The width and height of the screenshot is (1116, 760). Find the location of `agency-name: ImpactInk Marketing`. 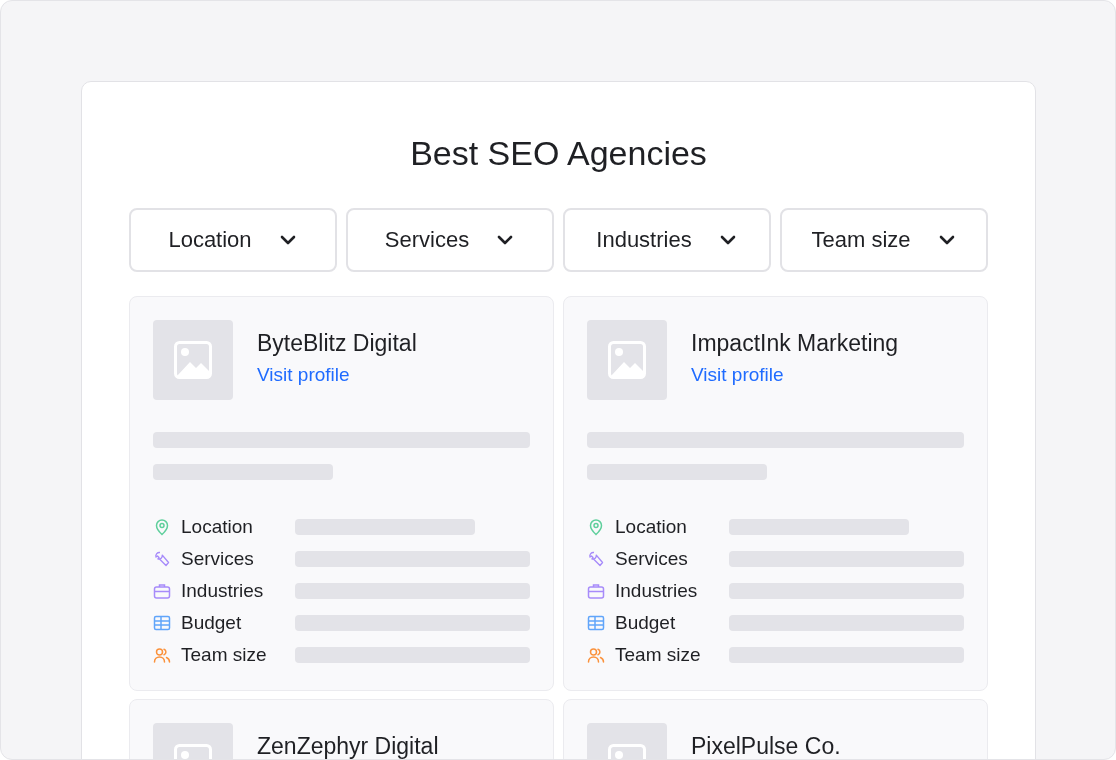

agency-name: ImpactInk Marketing is located at coordinates (795, 343).